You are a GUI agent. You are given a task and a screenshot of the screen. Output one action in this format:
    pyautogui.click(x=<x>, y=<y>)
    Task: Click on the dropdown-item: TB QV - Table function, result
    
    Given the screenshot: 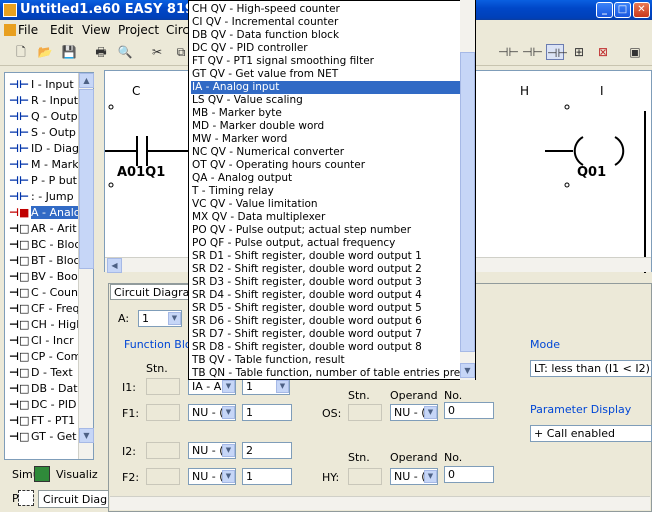 What is the action you would take?
    pyautogui.click(x=326, y=360)
    